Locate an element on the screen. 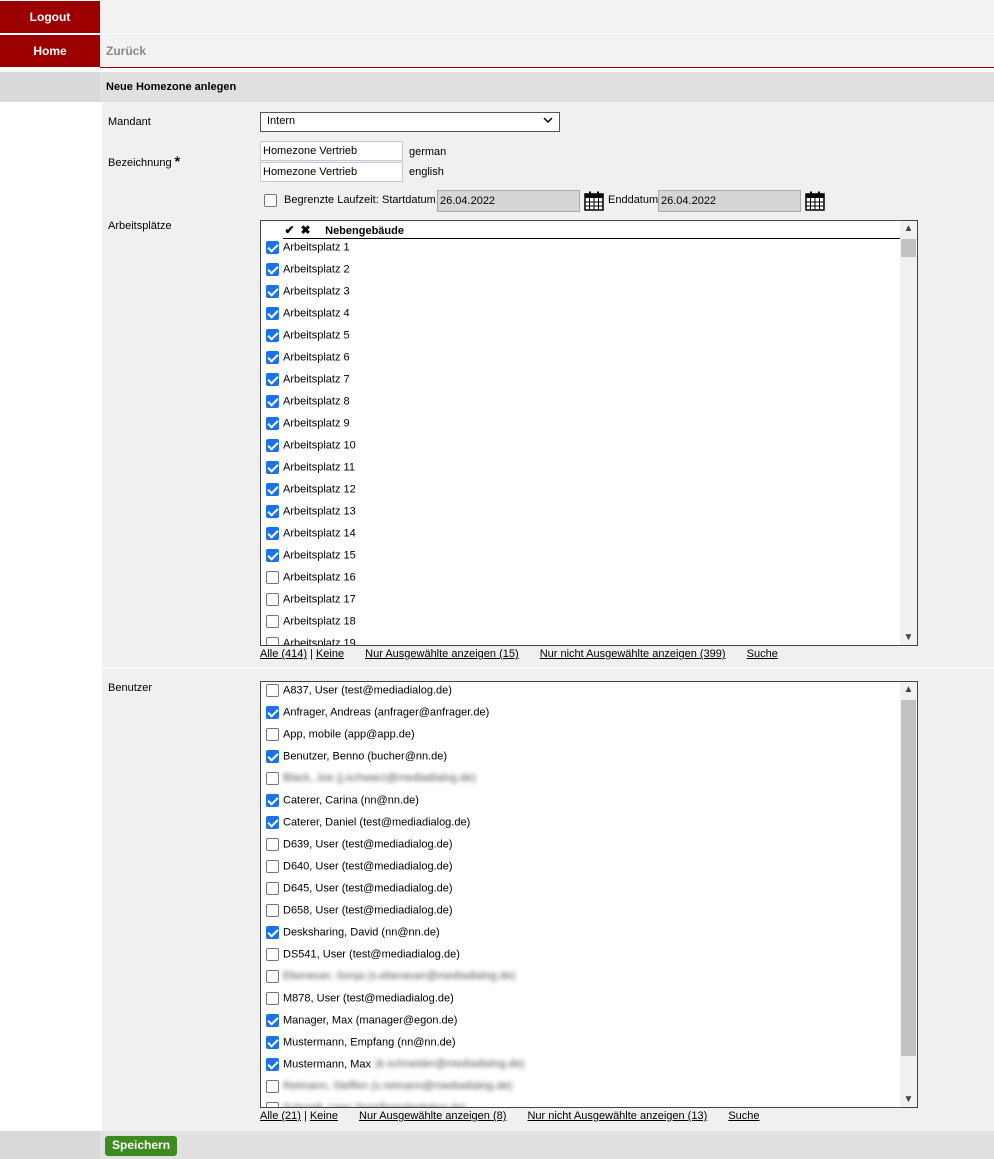  scrollbar: ▲ ▼ is located at coordinates (908, 894).